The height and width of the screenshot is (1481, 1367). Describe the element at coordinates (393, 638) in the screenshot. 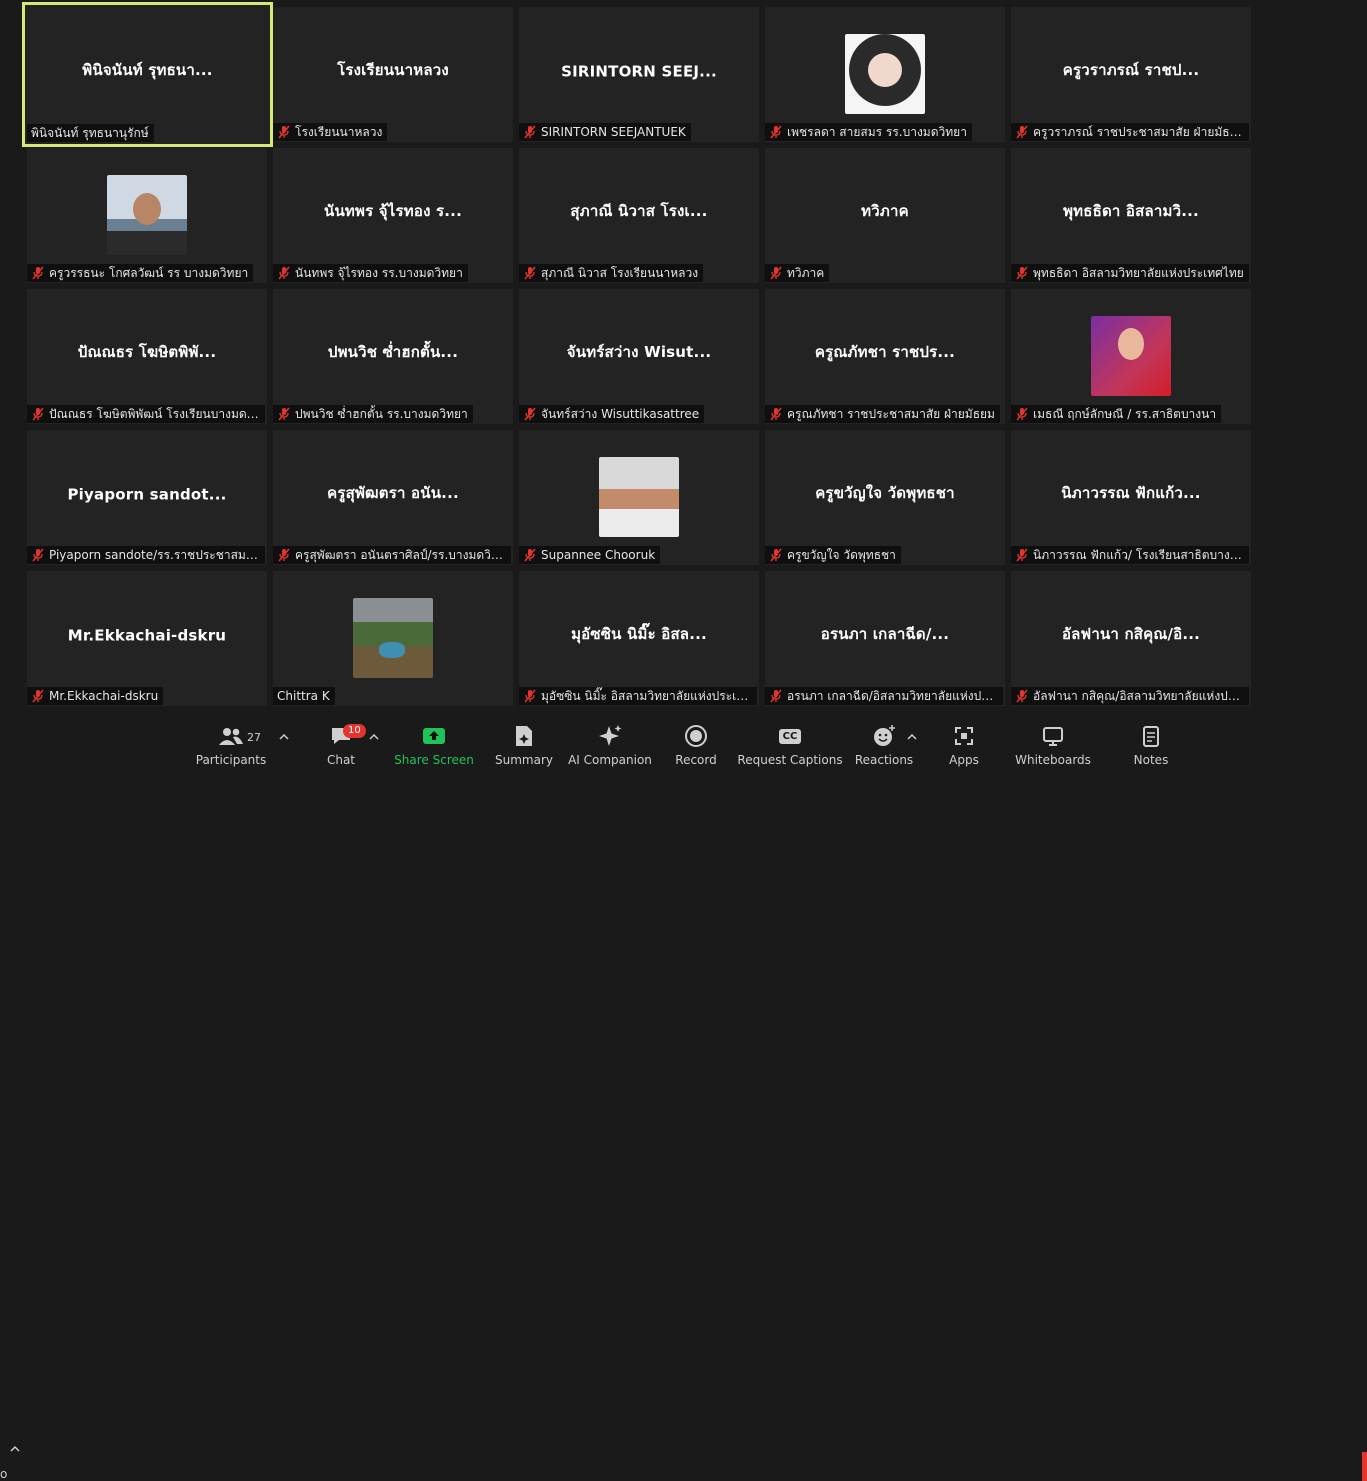

I see `participant-tile: Chittra K` at that location.